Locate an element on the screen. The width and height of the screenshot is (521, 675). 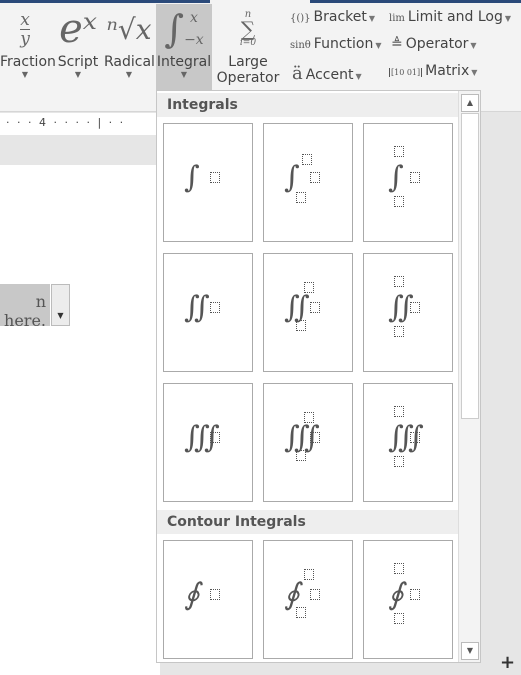
scroll-up-button: ▲ is located at coordinates (470, 103).